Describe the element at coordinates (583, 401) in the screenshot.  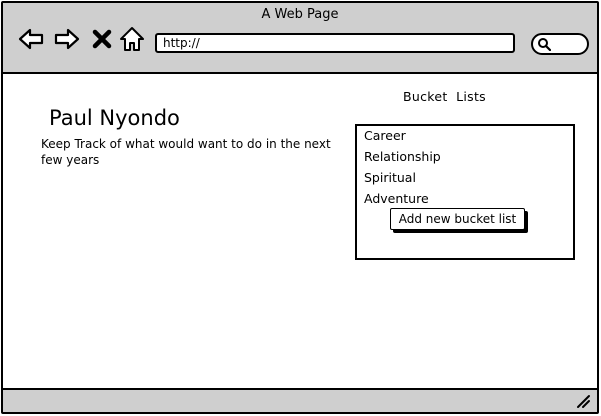
I see `resize-grip-icon` at that location.